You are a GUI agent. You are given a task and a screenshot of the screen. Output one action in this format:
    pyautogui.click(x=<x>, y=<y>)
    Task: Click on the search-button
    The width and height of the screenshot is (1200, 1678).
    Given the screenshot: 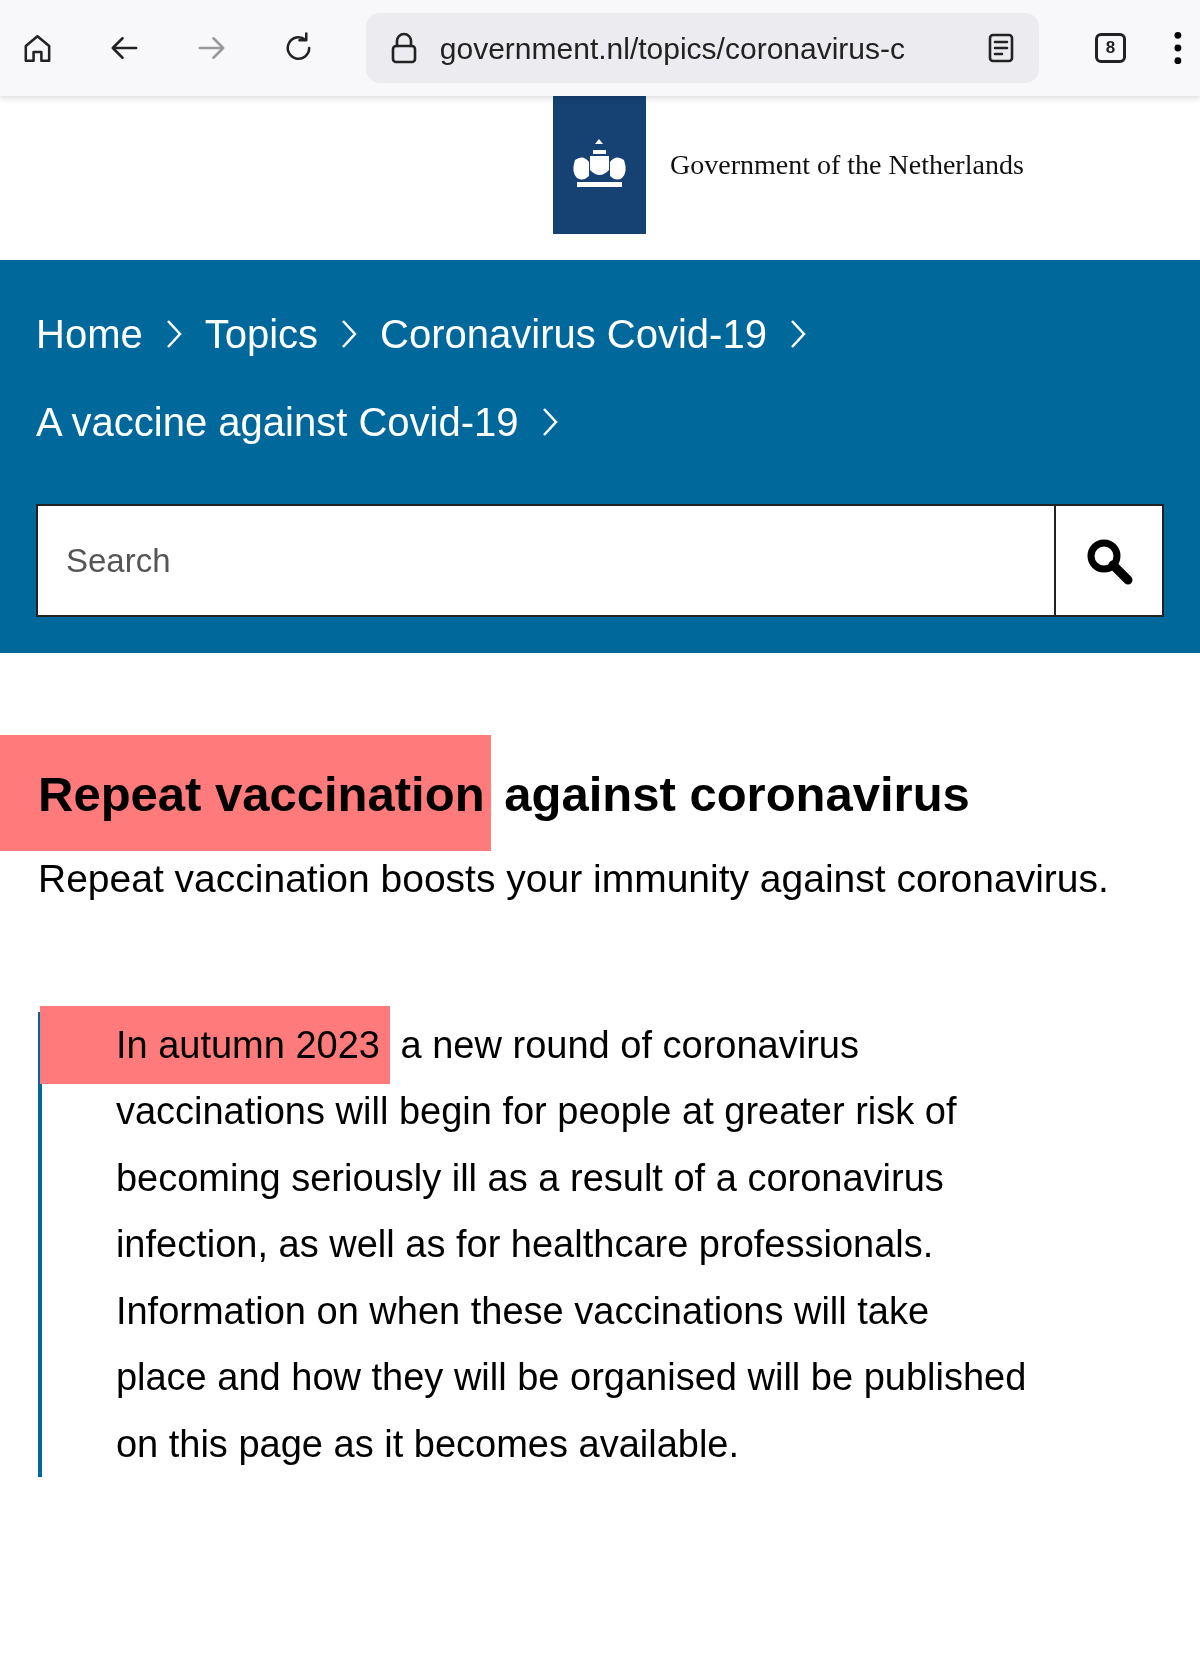 What is the action you would take?
    pyautogui.click(x=1109, y=560)
    